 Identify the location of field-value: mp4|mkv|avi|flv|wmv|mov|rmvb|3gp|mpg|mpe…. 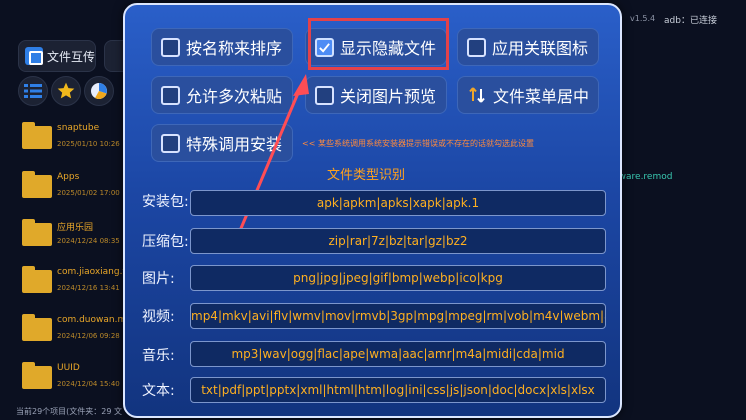
(398, 316).